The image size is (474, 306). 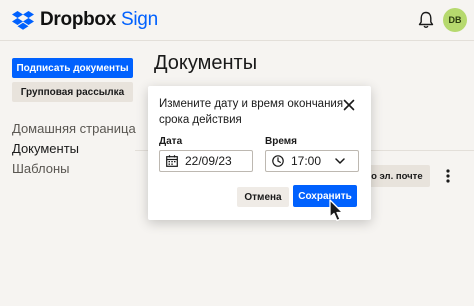 I want to click on date-value: 22/09/23, so click(x=208, y=161).